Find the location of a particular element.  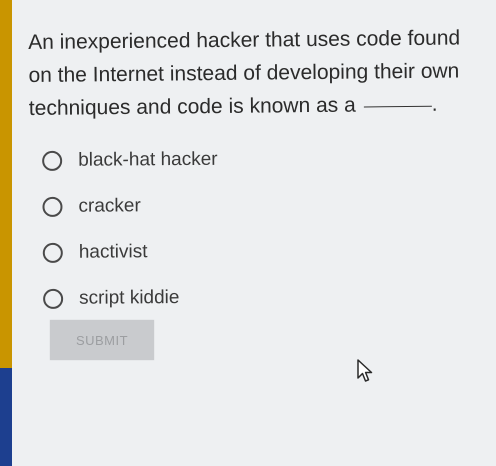

option-script-kiddie: script kiddie is located at coordinates (193, 298).